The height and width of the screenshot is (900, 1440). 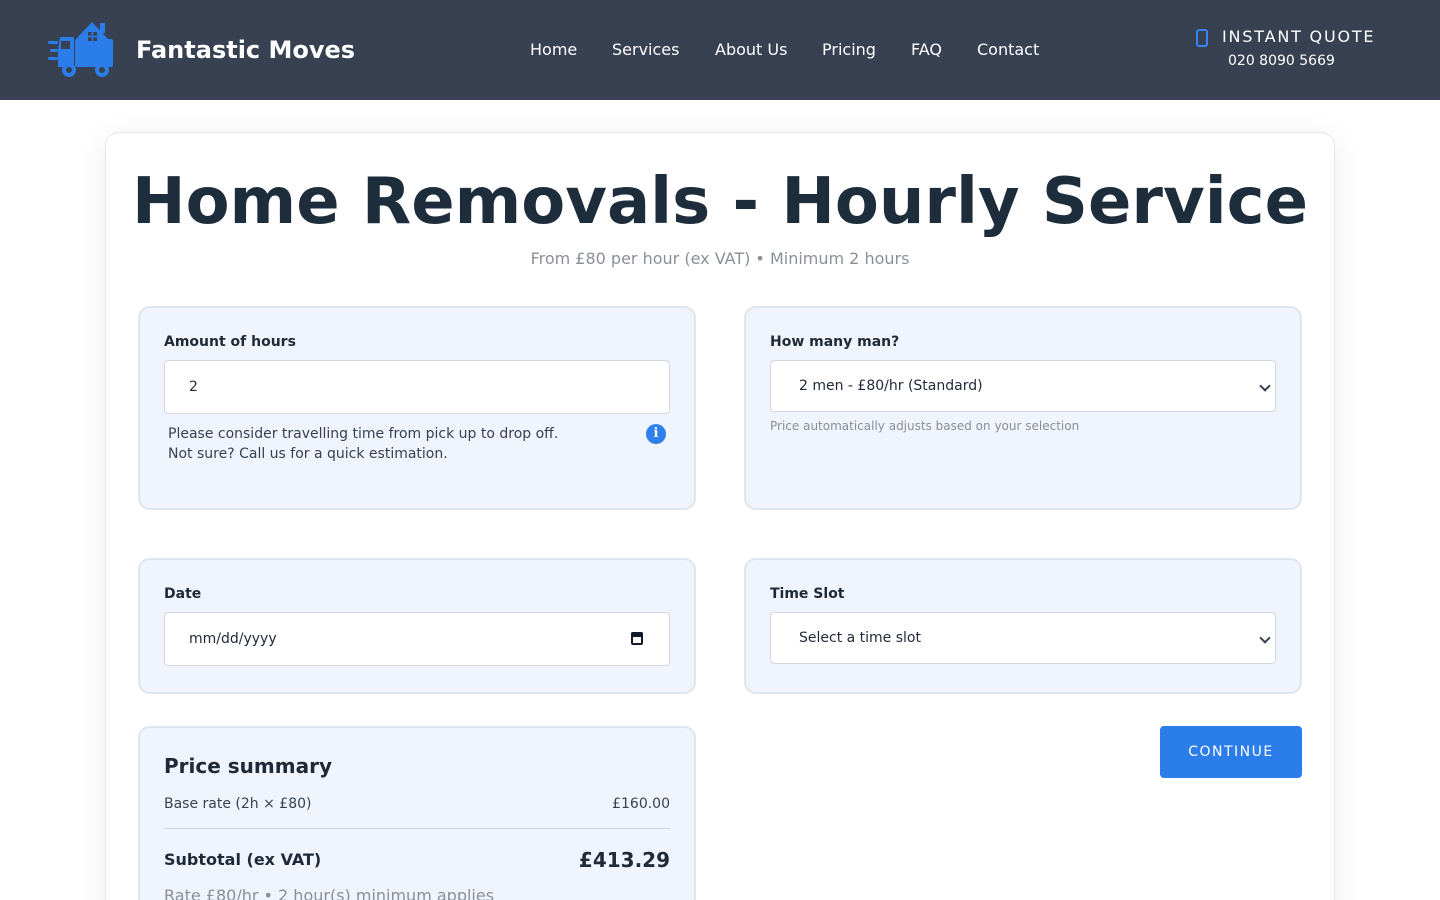 What do you see at coordinates (624, 860) in the screenshot?
I see `subtotal-value: £413.29` at bounding box center [624, 860].